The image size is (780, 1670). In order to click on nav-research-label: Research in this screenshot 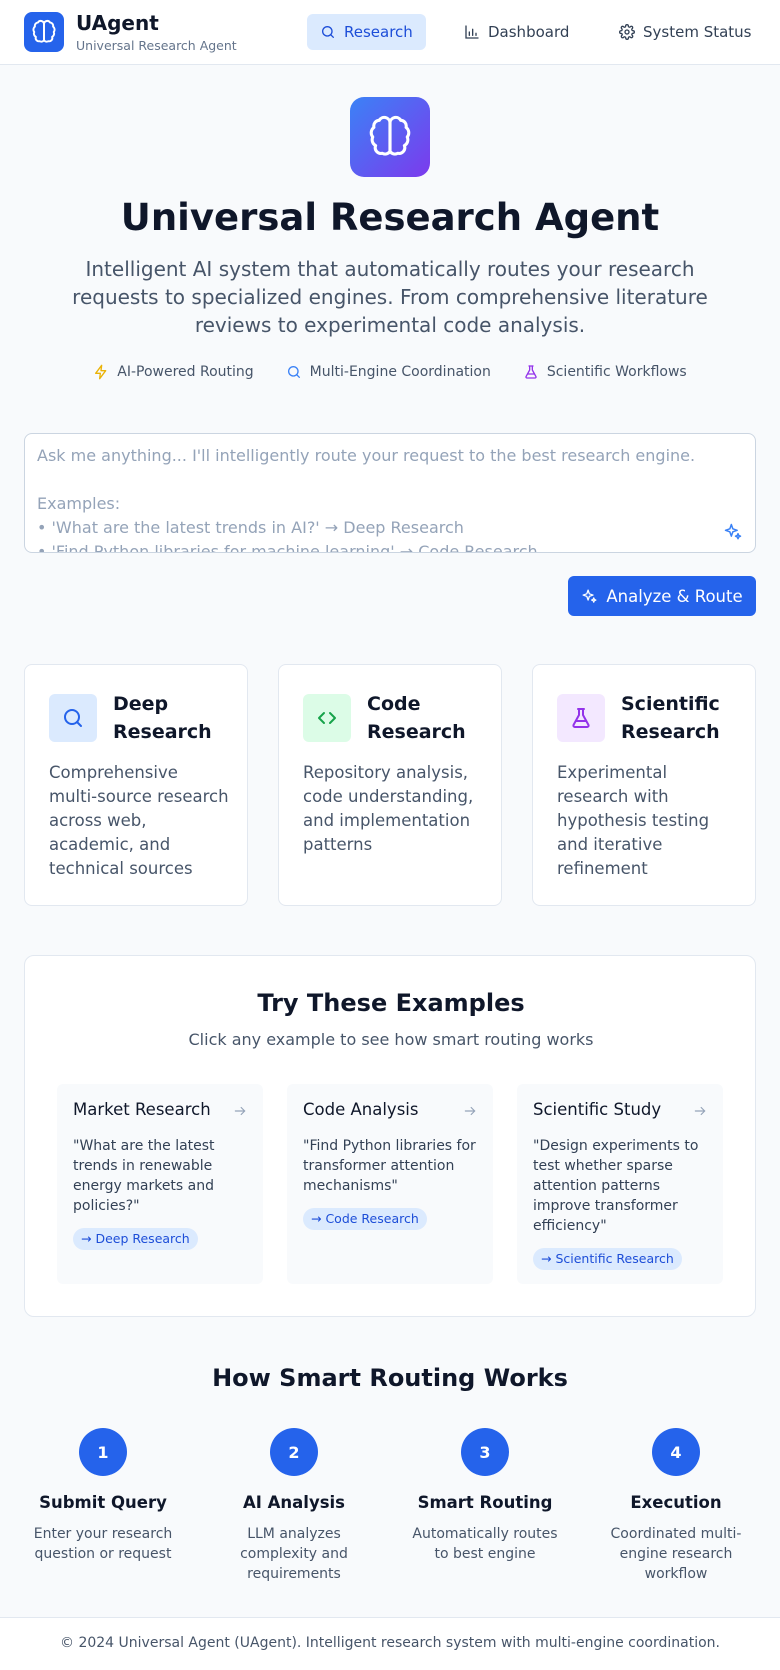, I will do `click(378, 32)`.